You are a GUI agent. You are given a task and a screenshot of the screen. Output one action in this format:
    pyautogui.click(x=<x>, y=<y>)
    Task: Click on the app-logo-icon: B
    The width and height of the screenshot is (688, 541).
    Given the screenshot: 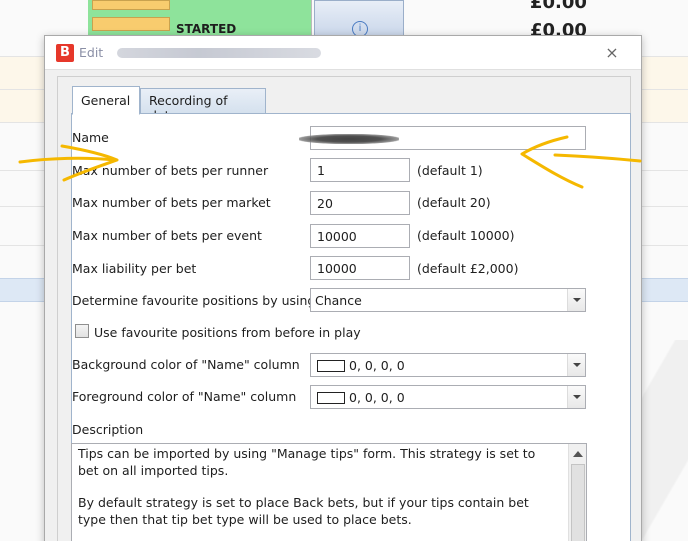 What is the action you would take?
    pyautogui.click(x=65, y=53)
    